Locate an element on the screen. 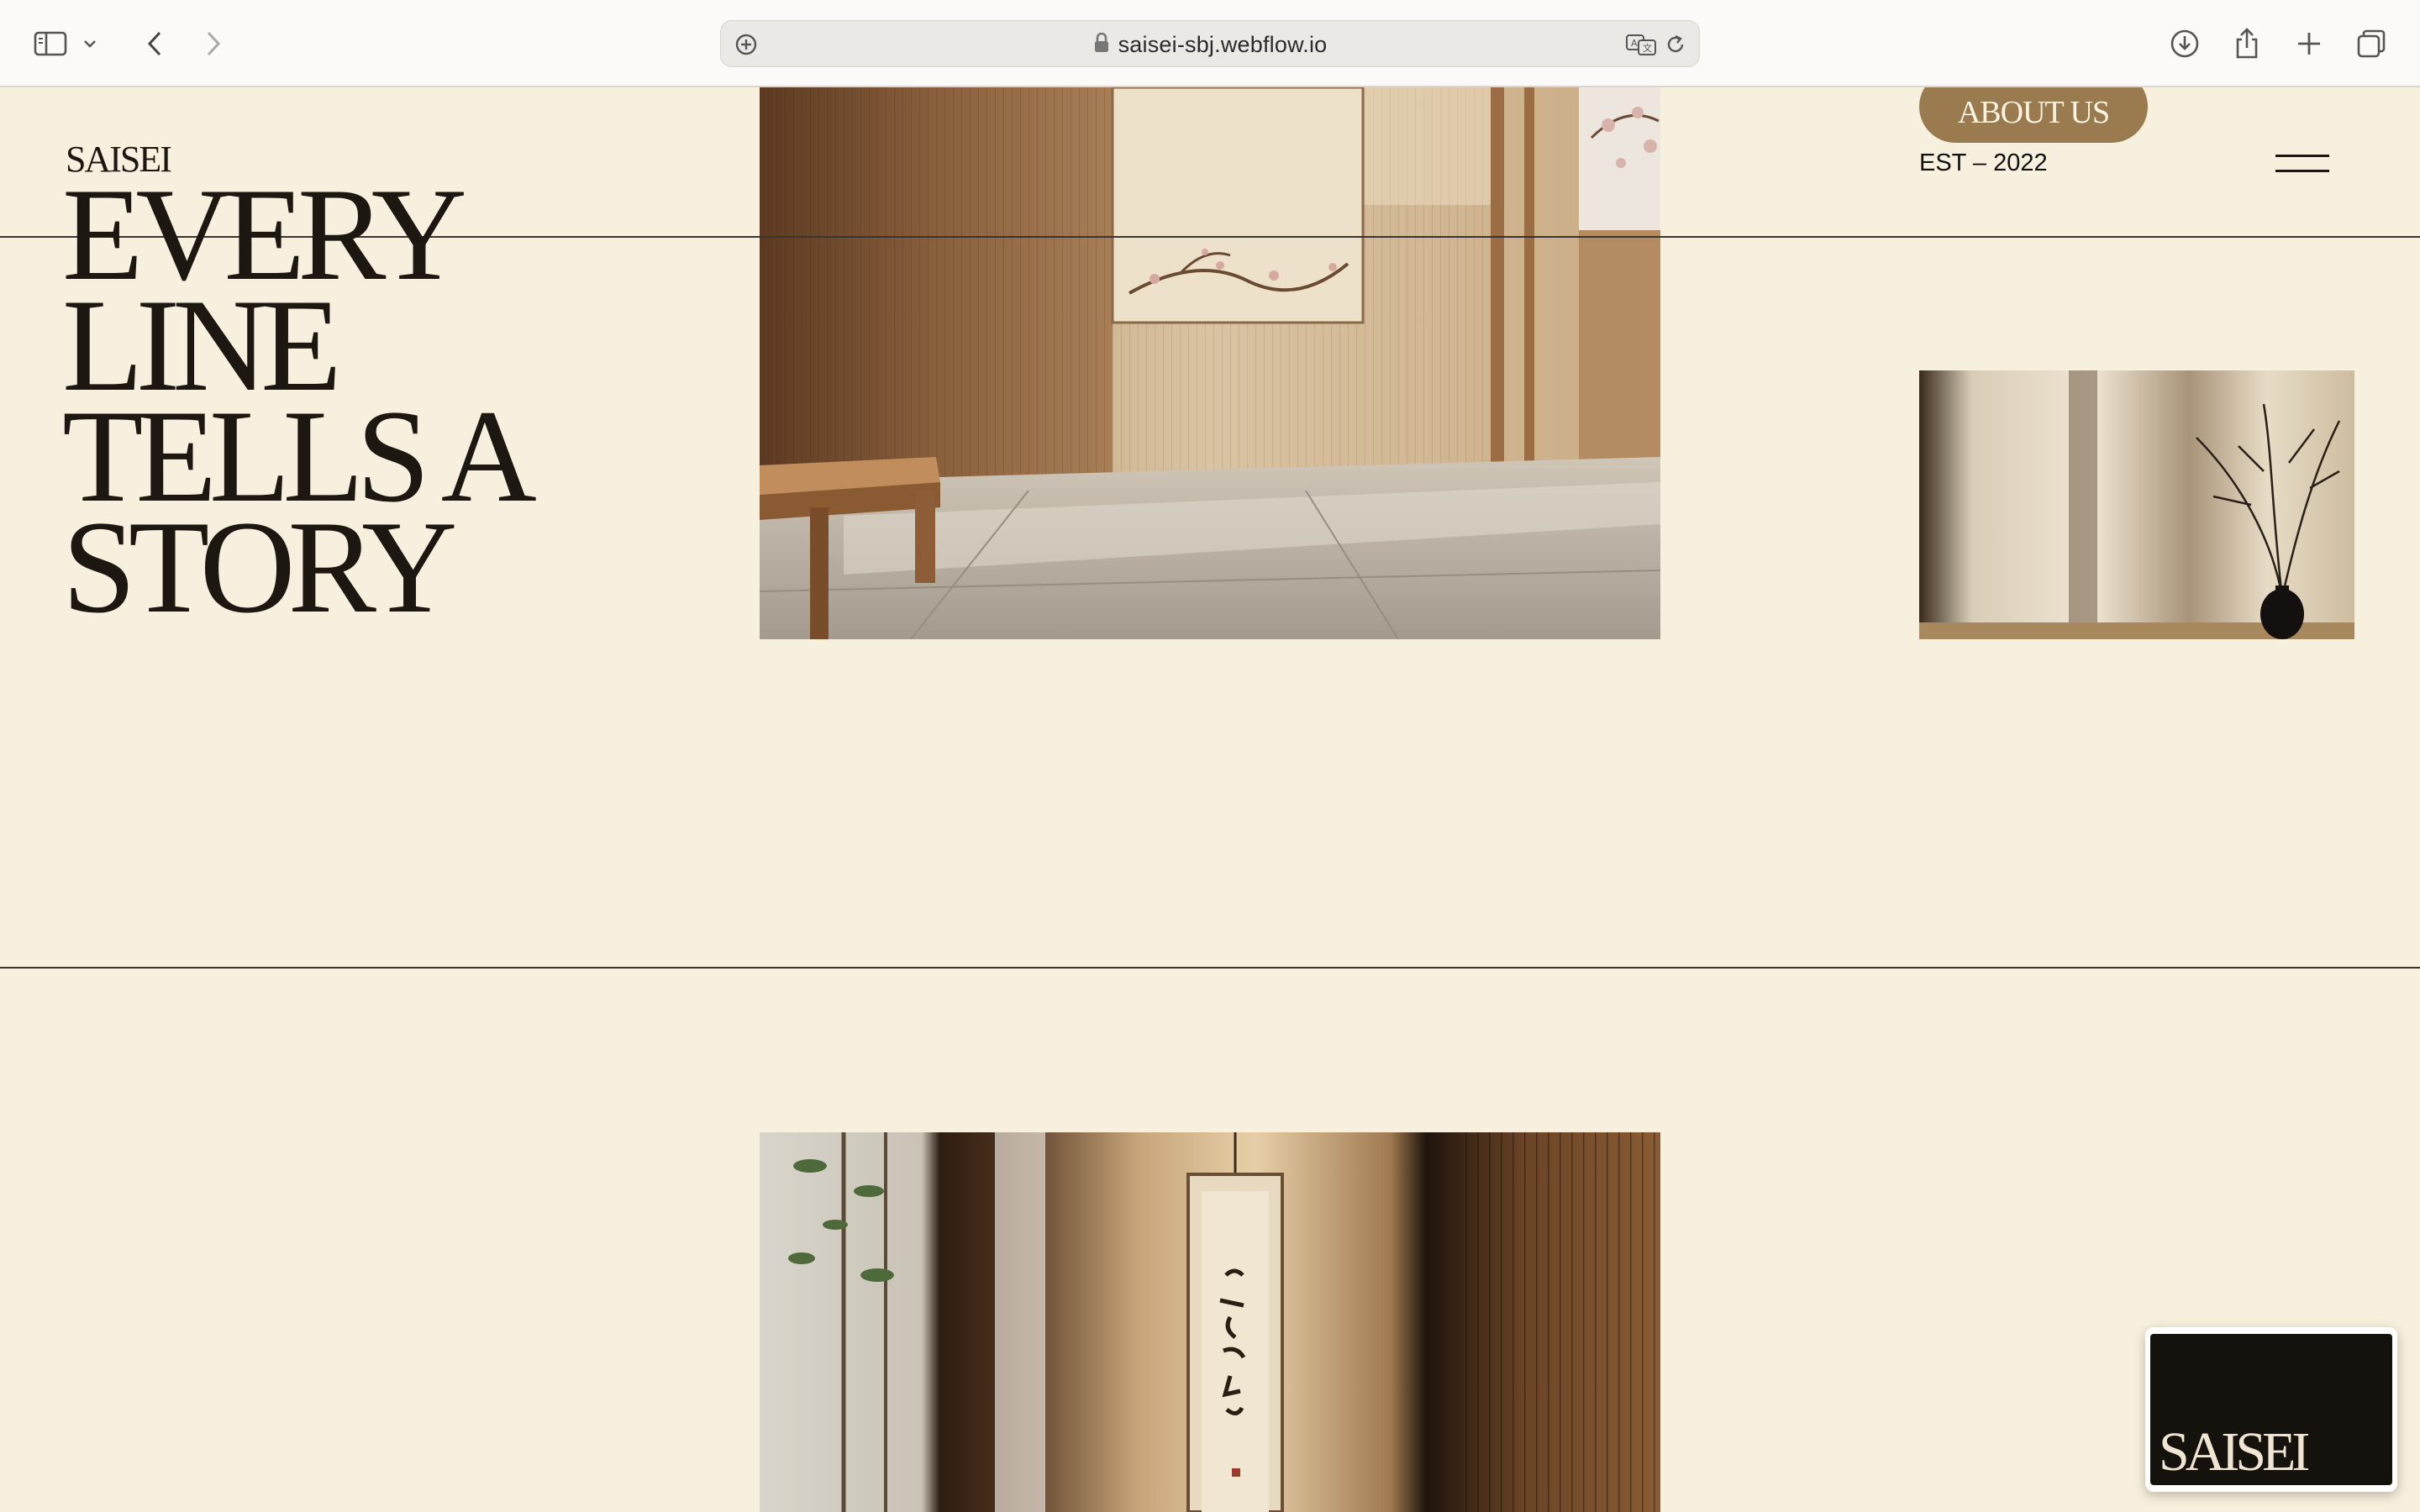 The image size is (2420, 1512). hero-image-wooden-room is located at coordinates (1210, 363).